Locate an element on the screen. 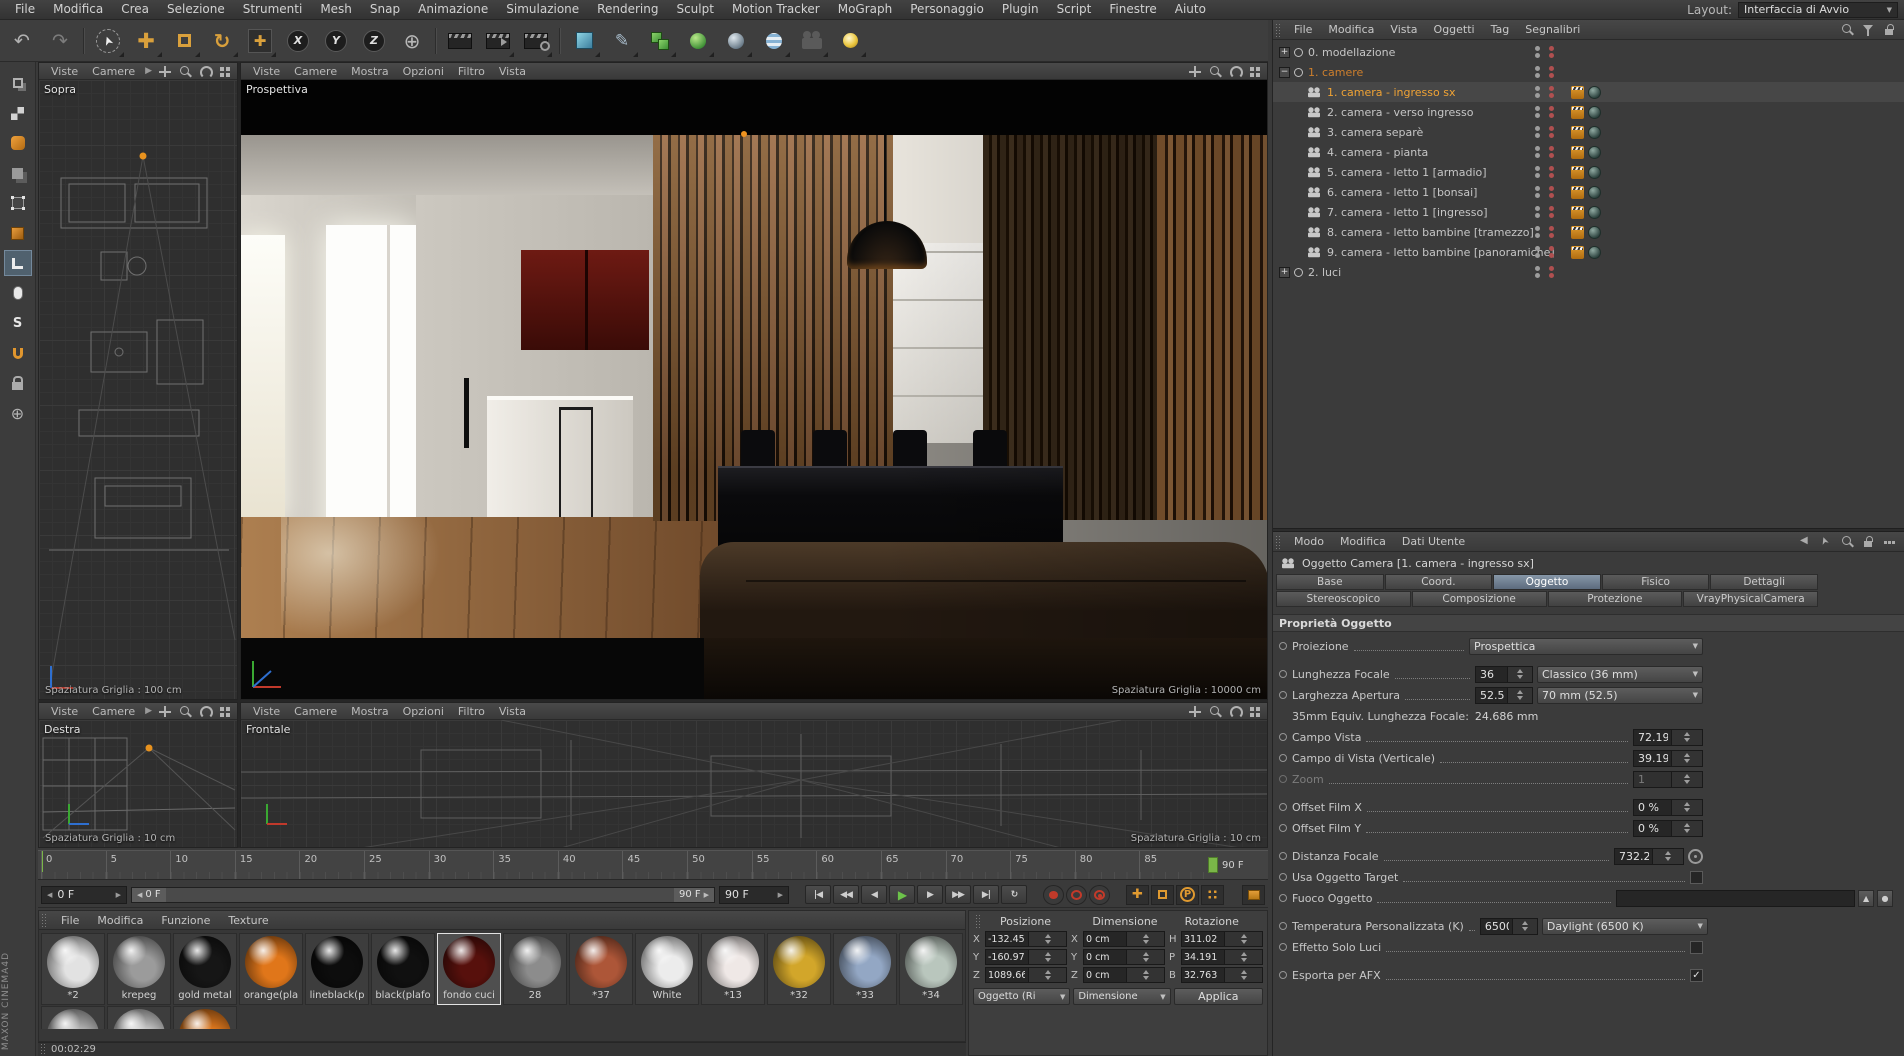  object-tree-item: 1. camere is located at coordinates (1588, 72).